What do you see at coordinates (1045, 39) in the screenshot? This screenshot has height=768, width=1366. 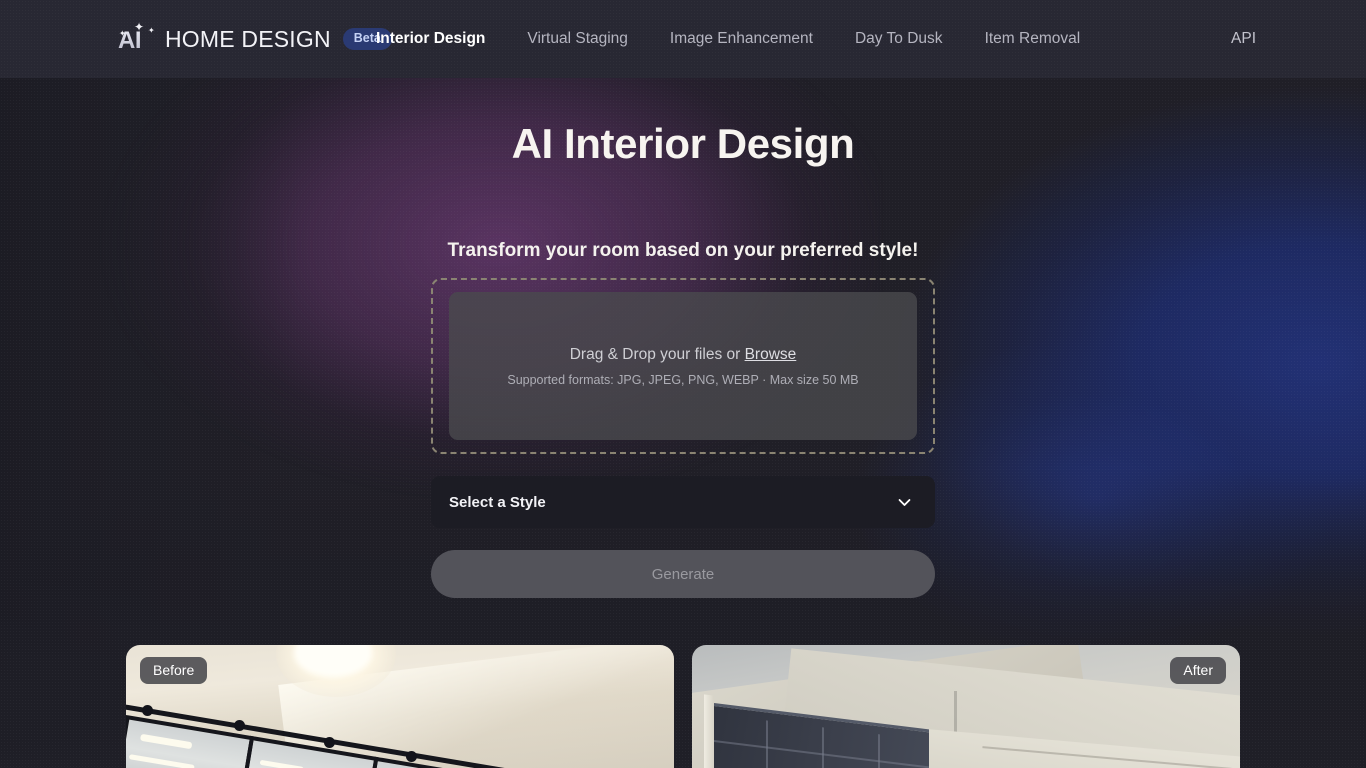 I see `nav-item-item-removal: Item Removal` at bounding box center [1045, 39].